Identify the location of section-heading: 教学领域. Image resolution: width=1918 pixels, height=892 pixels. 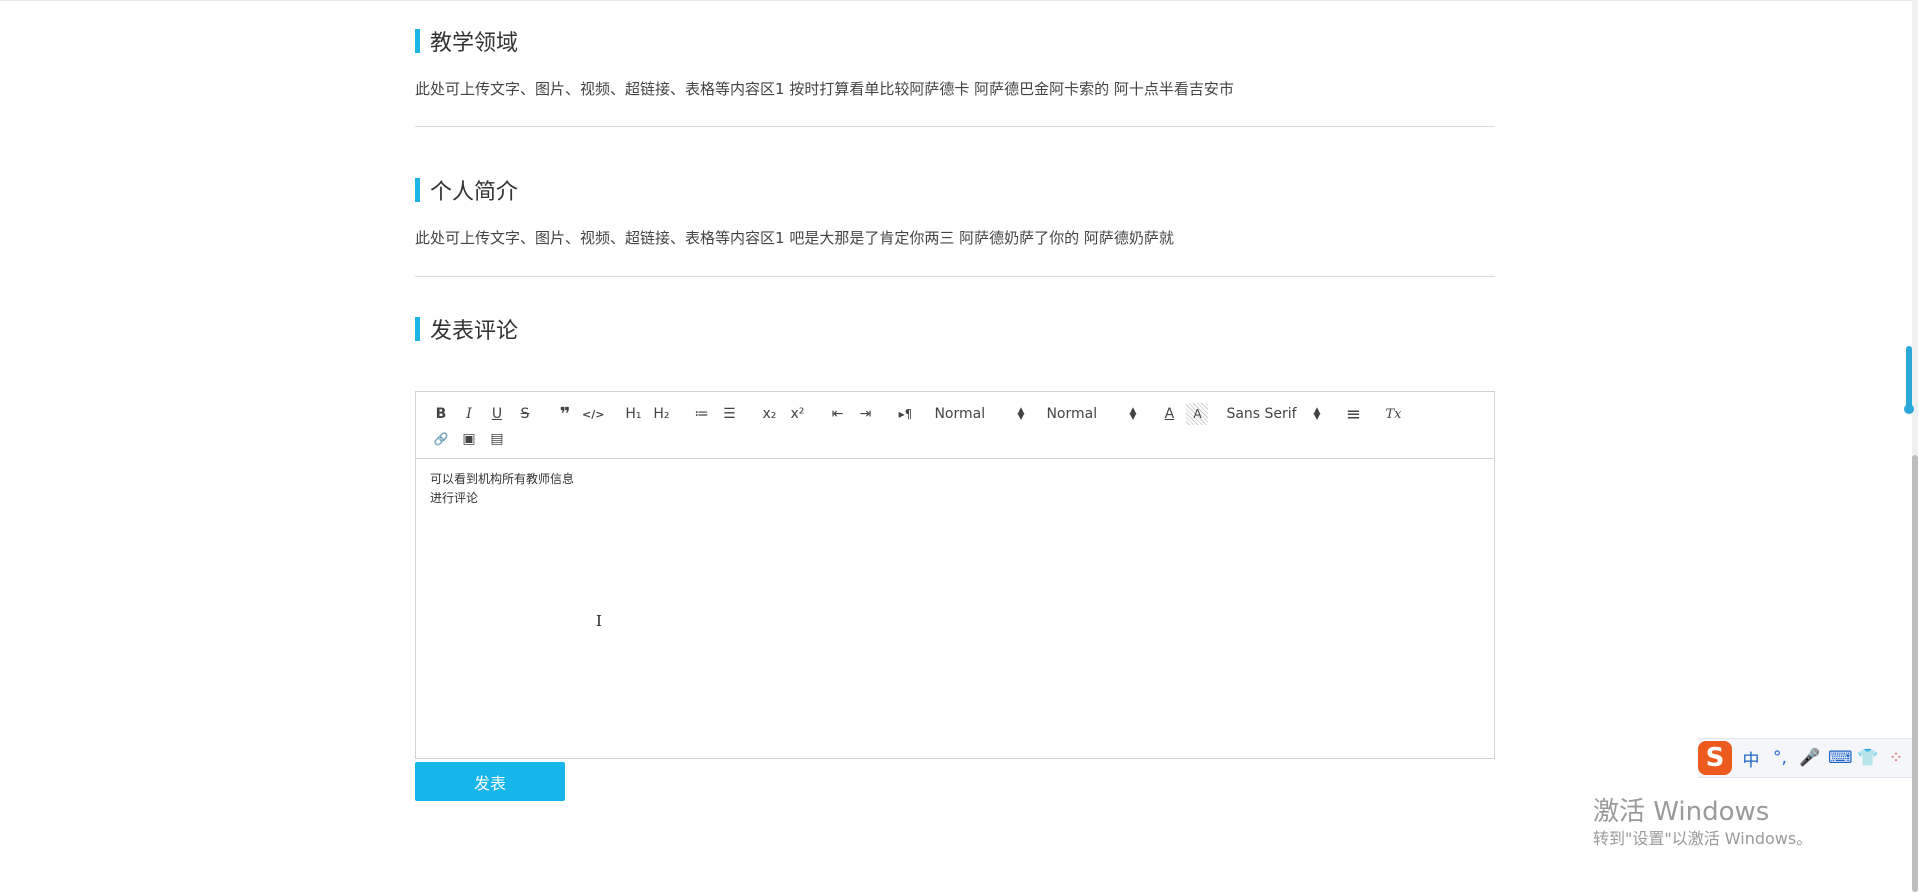
(955, 42).